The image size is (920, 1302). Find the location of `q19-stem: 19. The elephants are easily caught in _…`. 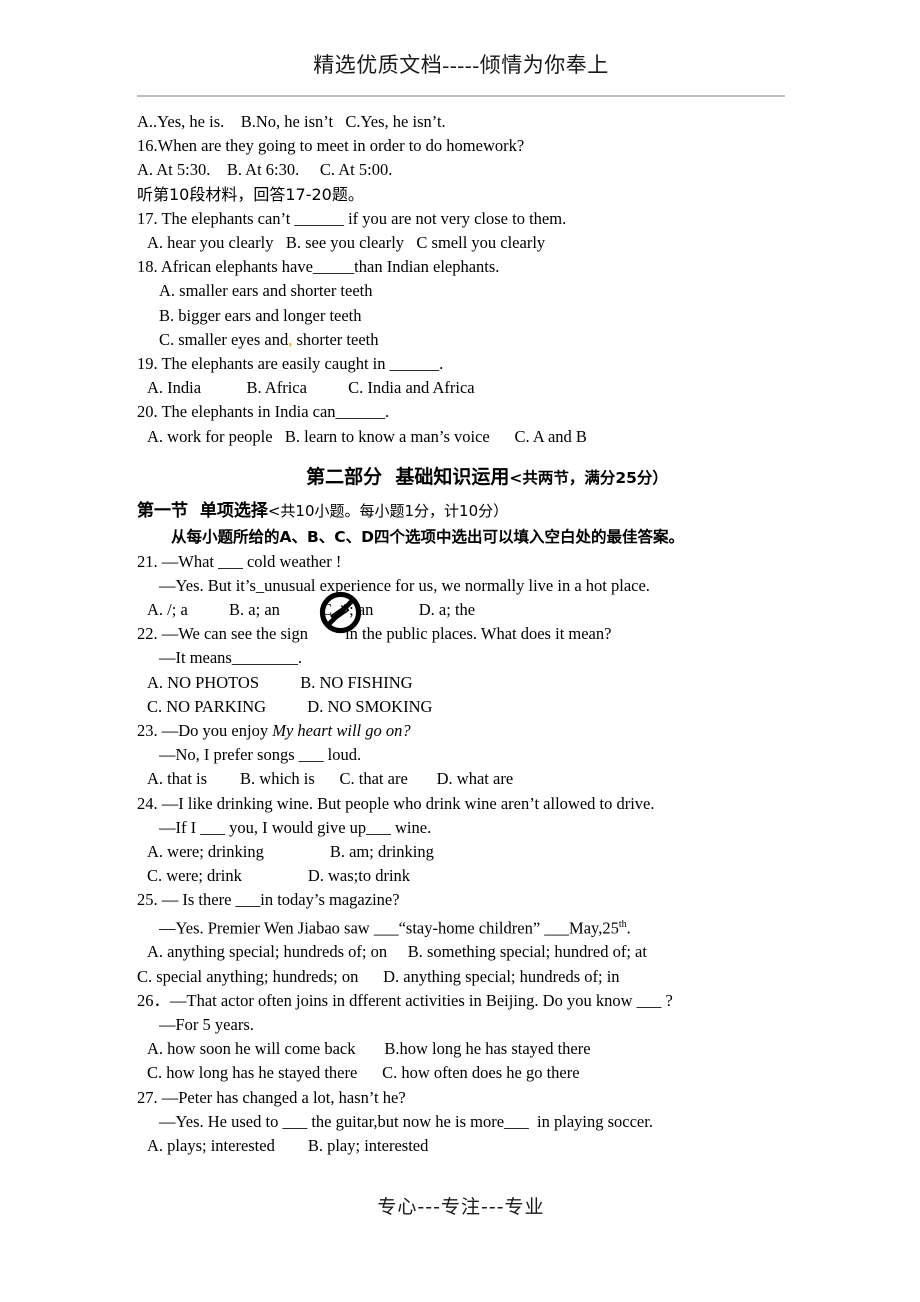

q19-stem: 19. The elephants are easily caught in _… is located at coordinates (290, 364).